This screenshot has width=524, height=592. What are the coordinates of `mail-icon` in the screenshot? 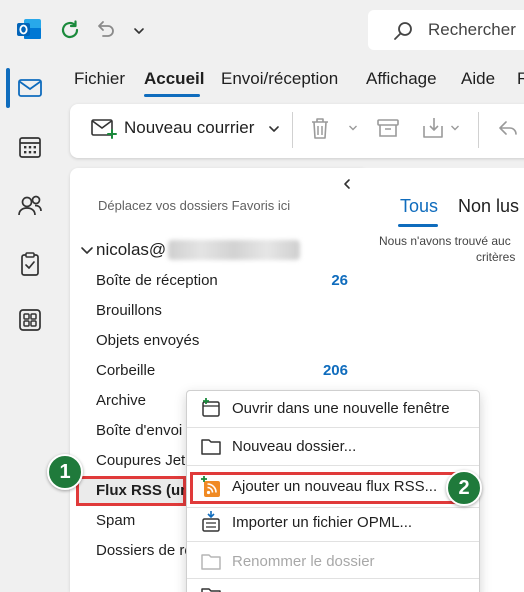 It's located at (30, 88).